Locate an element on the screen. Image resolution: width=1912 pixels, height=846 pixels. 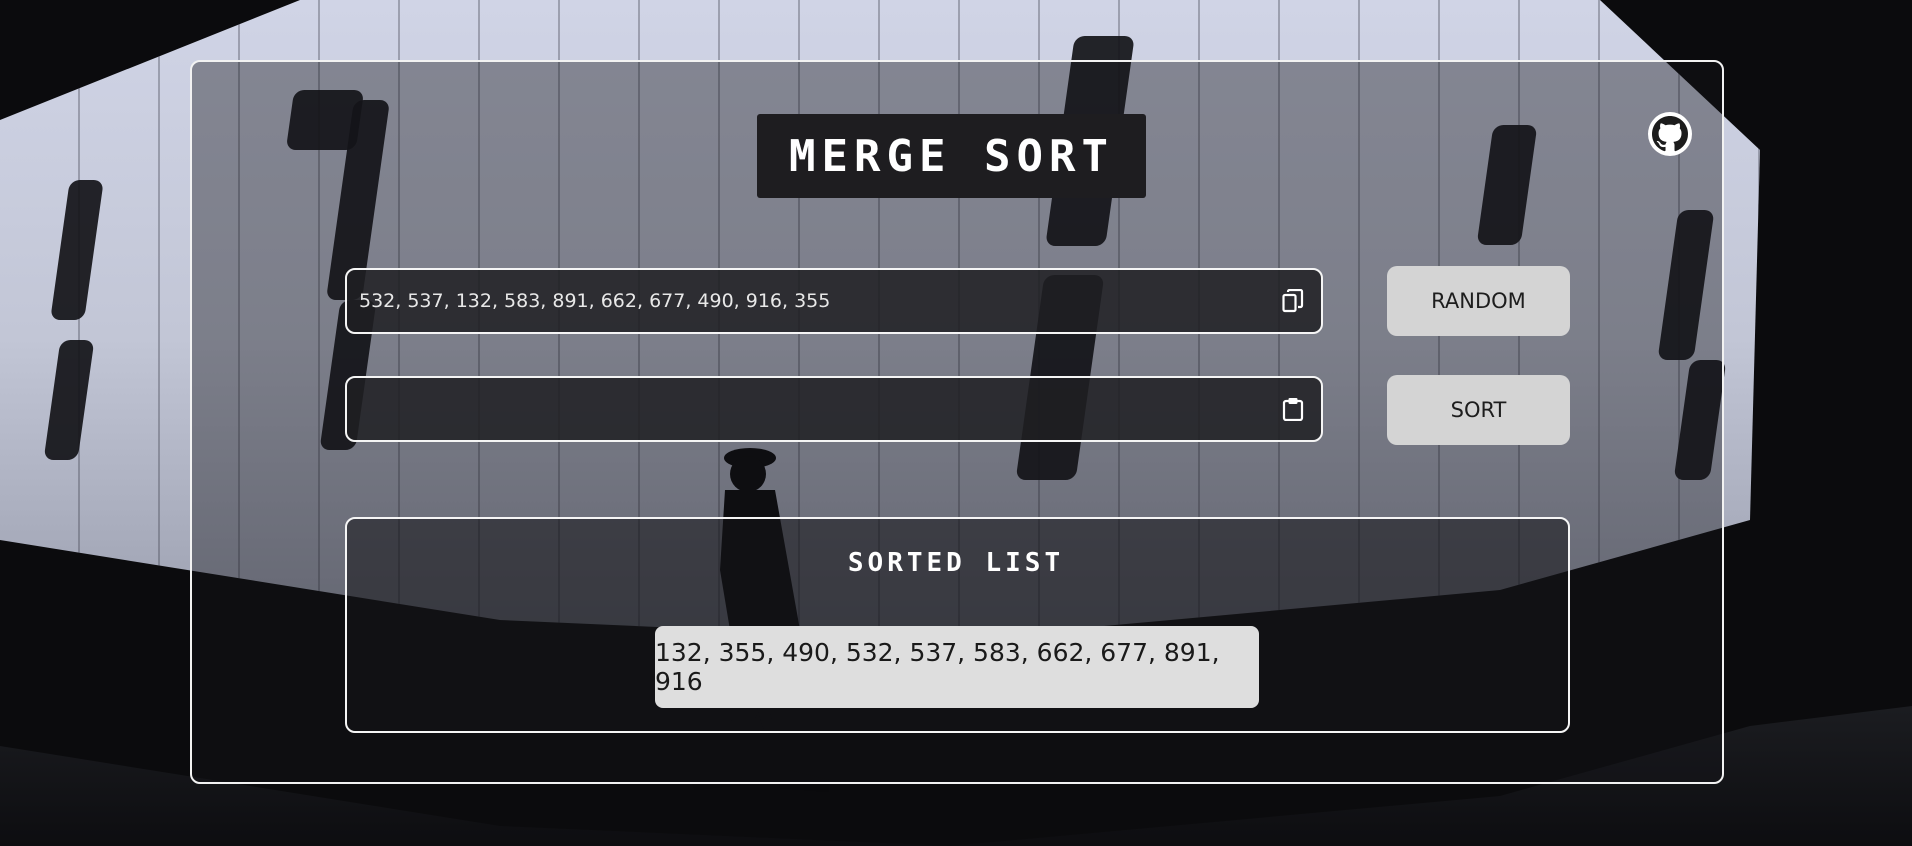
numbers-input is located at coordinates (810, 301).